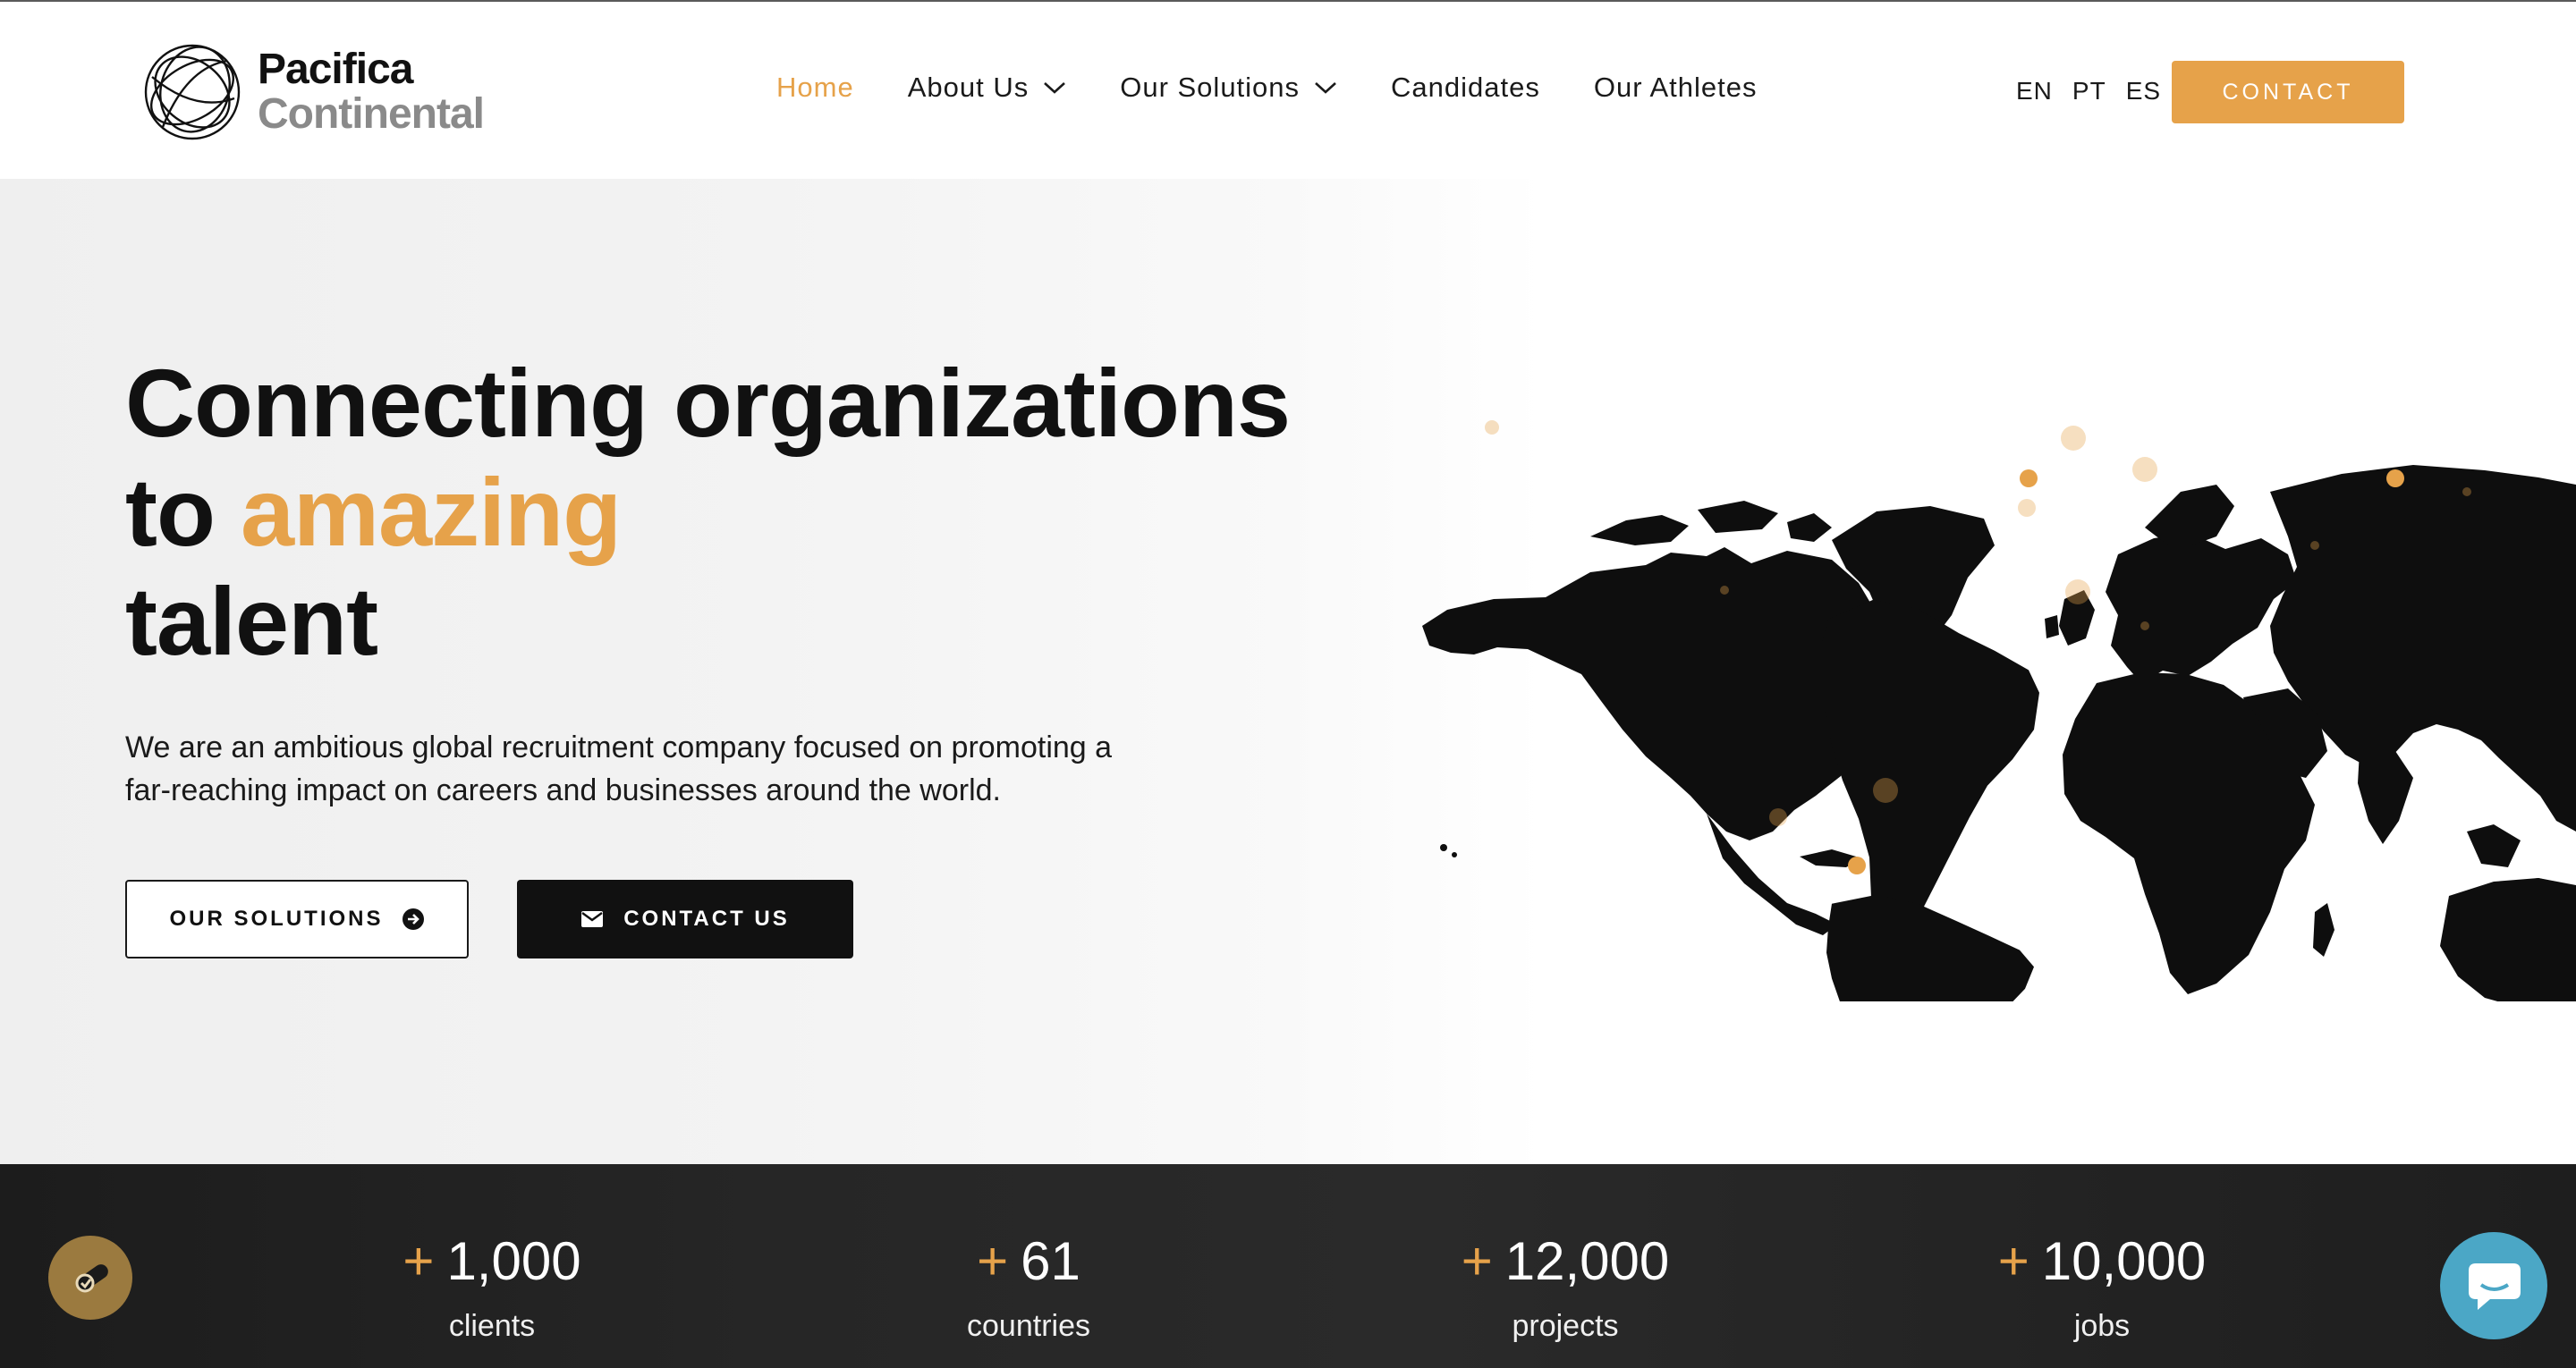 This screenshot has height=1368, width=2576. Describe the element at coordinates (2089, 92) in the screenshot. I see `lang-pt: PT` at that location.